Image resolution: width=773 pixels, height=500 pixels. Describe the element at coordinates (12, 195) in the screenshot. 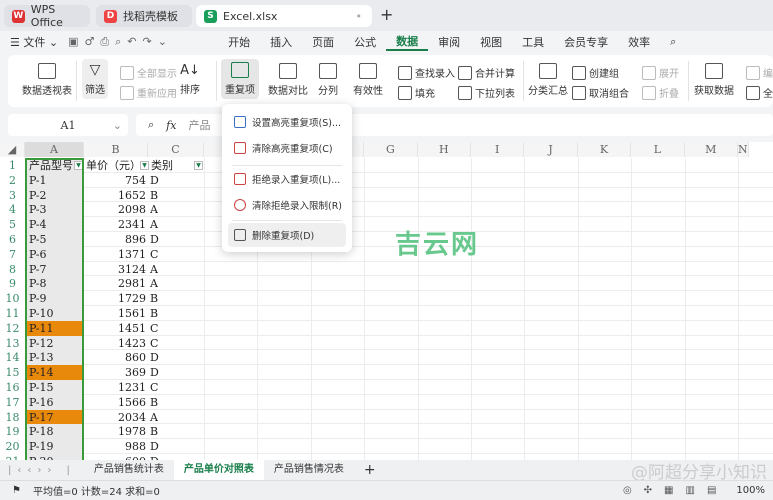

I see `row-number: 3` at that location.